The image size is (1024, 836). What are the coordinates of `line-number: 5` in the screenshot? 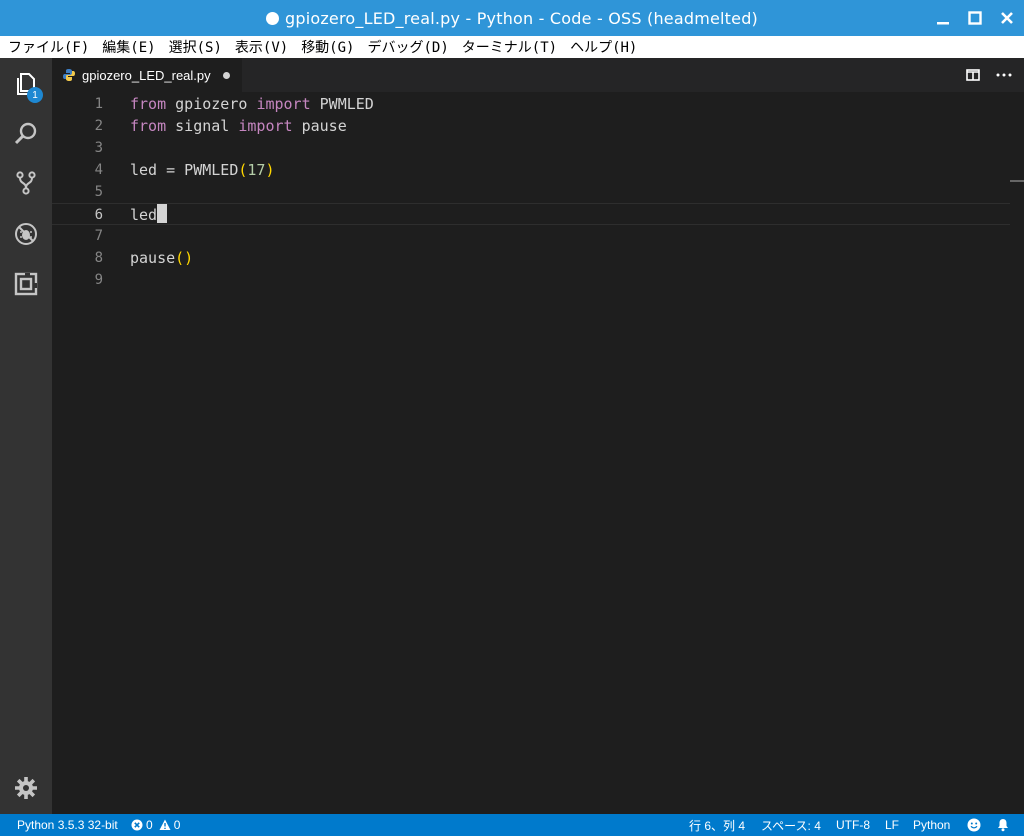 It's located at (98, 192).